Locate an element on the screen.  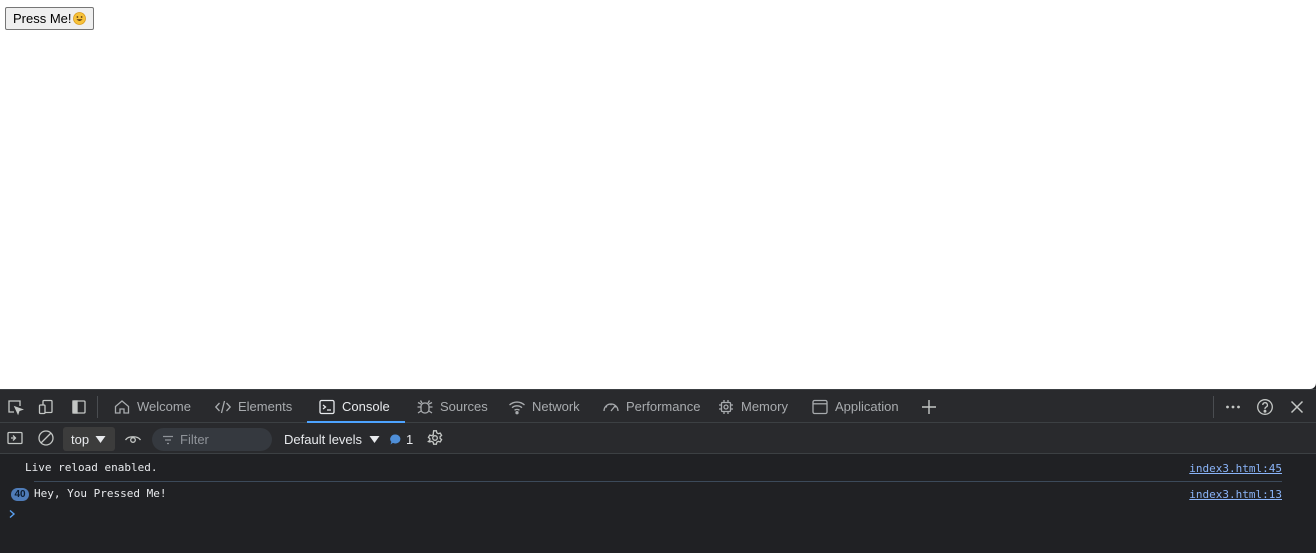
more-options-icon is located at coordinates (1233, 407).